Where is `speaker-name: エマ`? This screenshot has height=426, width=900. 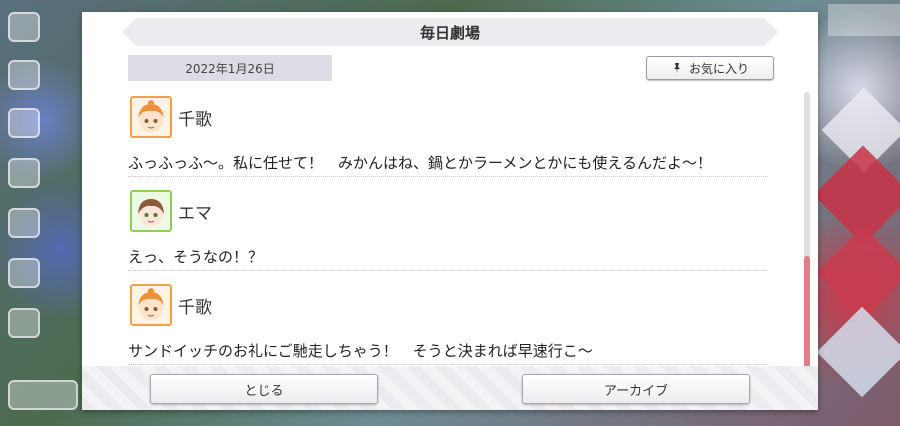 speaker-name: エマ is located at coordinates (195, 214).